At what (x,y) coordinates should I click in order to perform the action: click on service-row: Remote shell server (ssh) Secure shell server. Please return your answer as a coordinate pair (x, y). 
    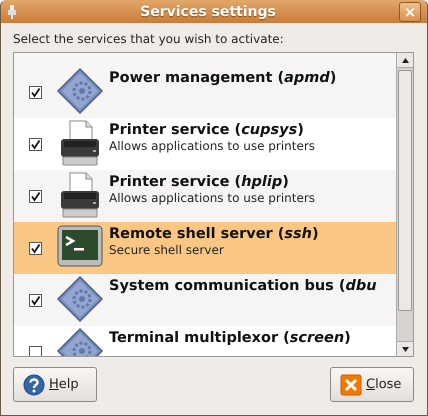
    Looking at the image, I should click on (205, 248).